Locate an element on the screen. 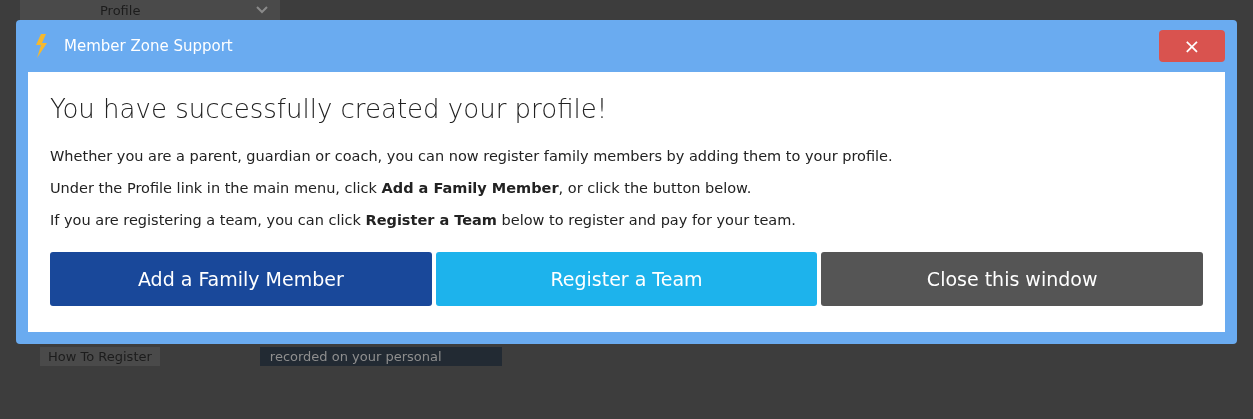  content-text: recorded on your personal is located at coordinates (380, 356).